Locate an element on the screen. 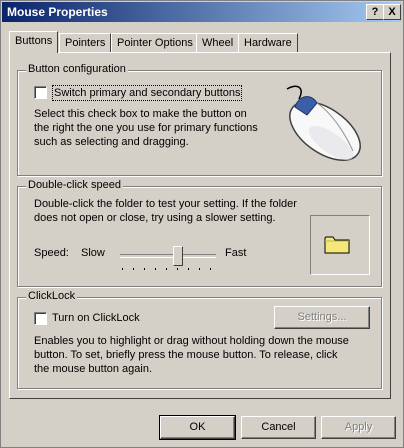  speed-slider-thumb is located at coordinates (177, 256).